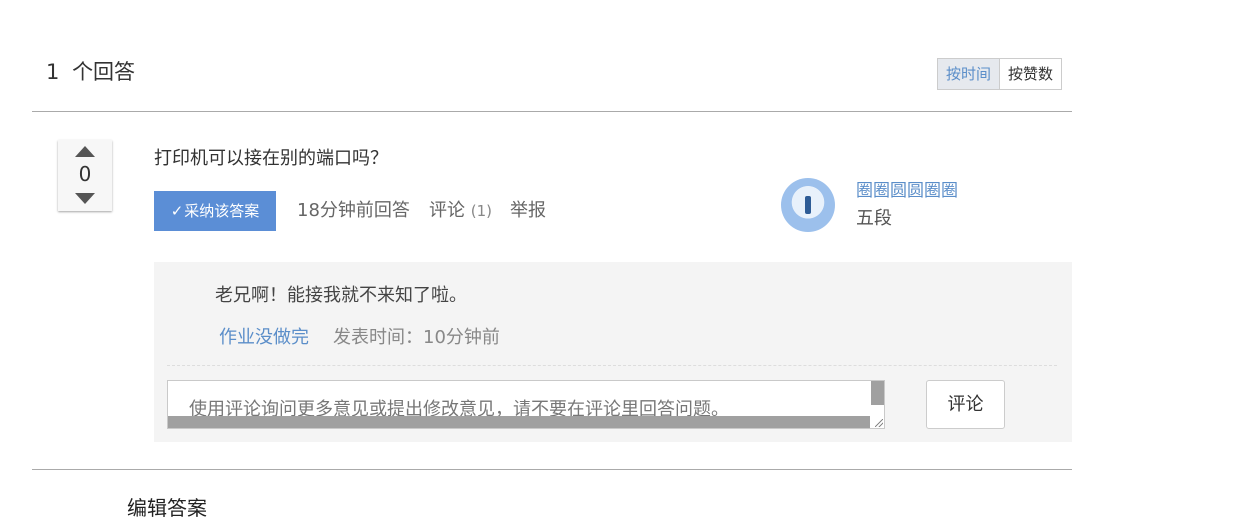 Image resolution: width=1234 pixels, height=528 pixels. Describe the element at coordinates (519, 422) in the screenshot. I see `comment-input-horizontal-scrollbar` at that location.